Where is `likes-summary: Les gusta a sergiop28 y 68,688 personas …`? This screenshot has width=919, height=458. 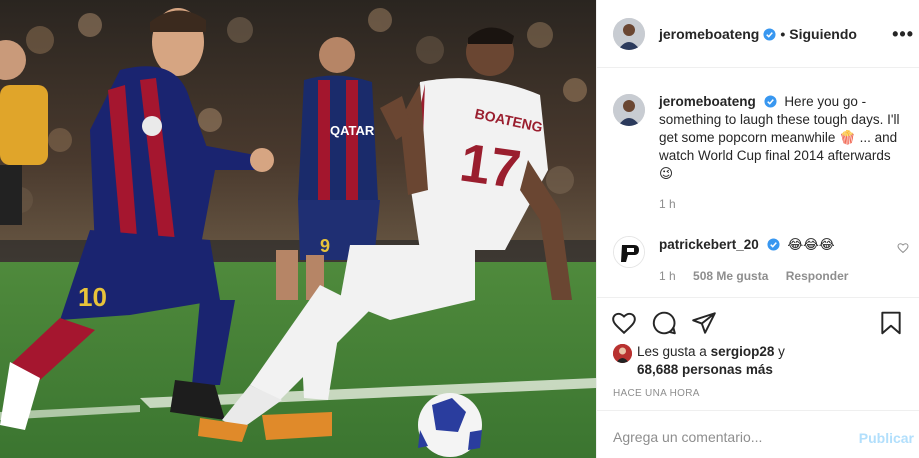
likes-summary: Les gusta a sergiop28 y 68,688 personas … is located at coordinates (761, 362).